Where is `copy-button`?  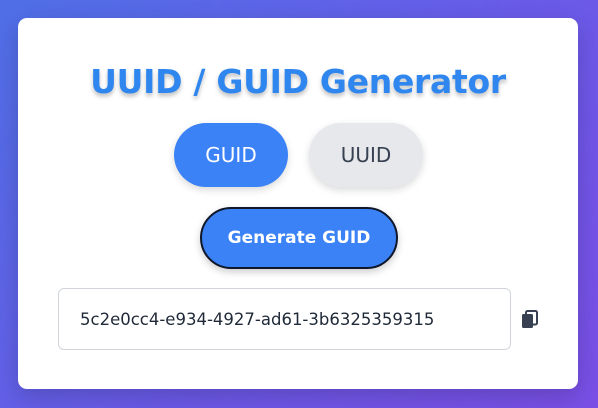
copy-button is located at coordinates (530, 320).